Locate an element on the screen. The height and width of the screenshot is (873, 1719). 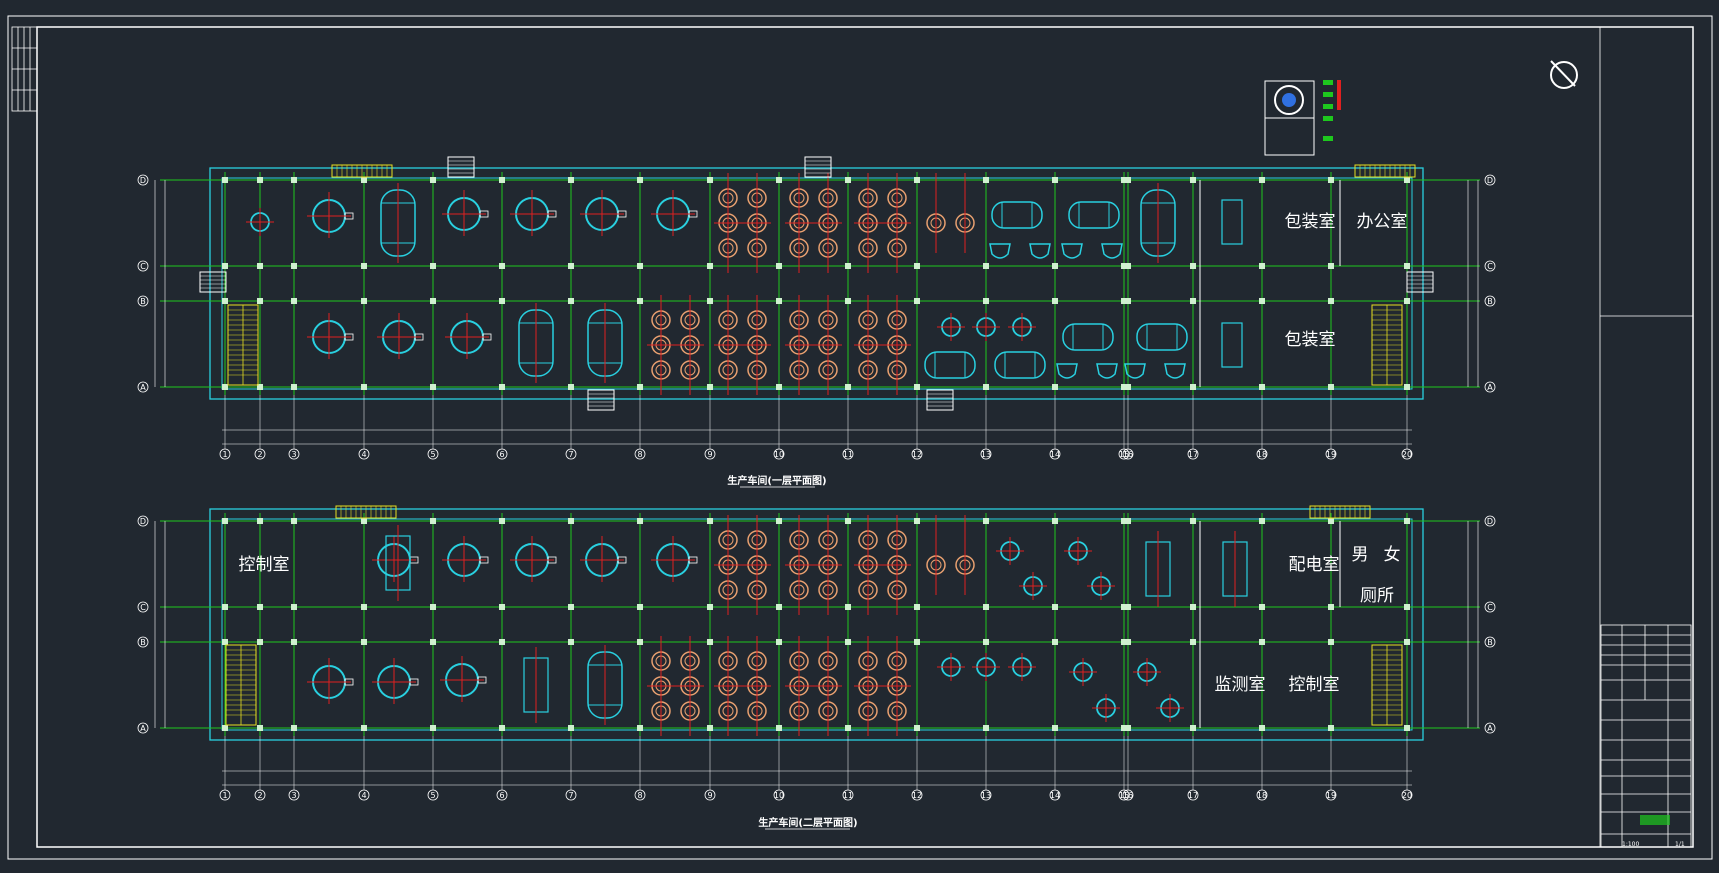
col-axis-label: 2 is located at coordinates (259, 795).